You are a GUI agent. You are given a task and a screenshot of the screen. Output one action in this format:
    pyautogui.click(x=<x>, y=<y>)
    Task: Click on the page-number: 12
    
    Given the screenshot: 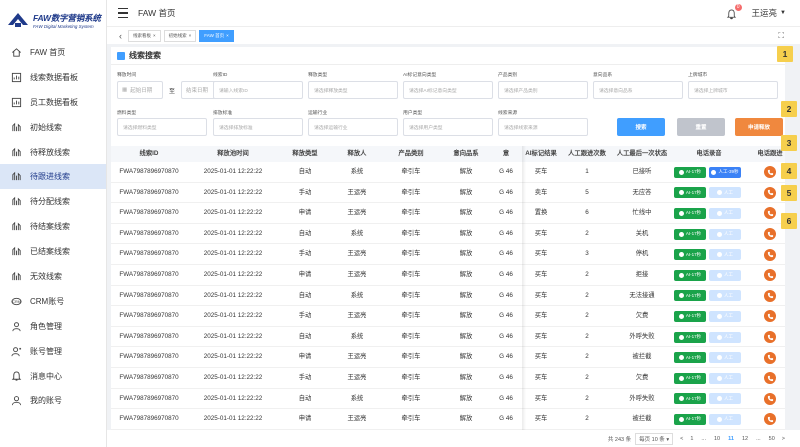 What is the action you would take?
    pyautogui.click(x=745, y=439)
    